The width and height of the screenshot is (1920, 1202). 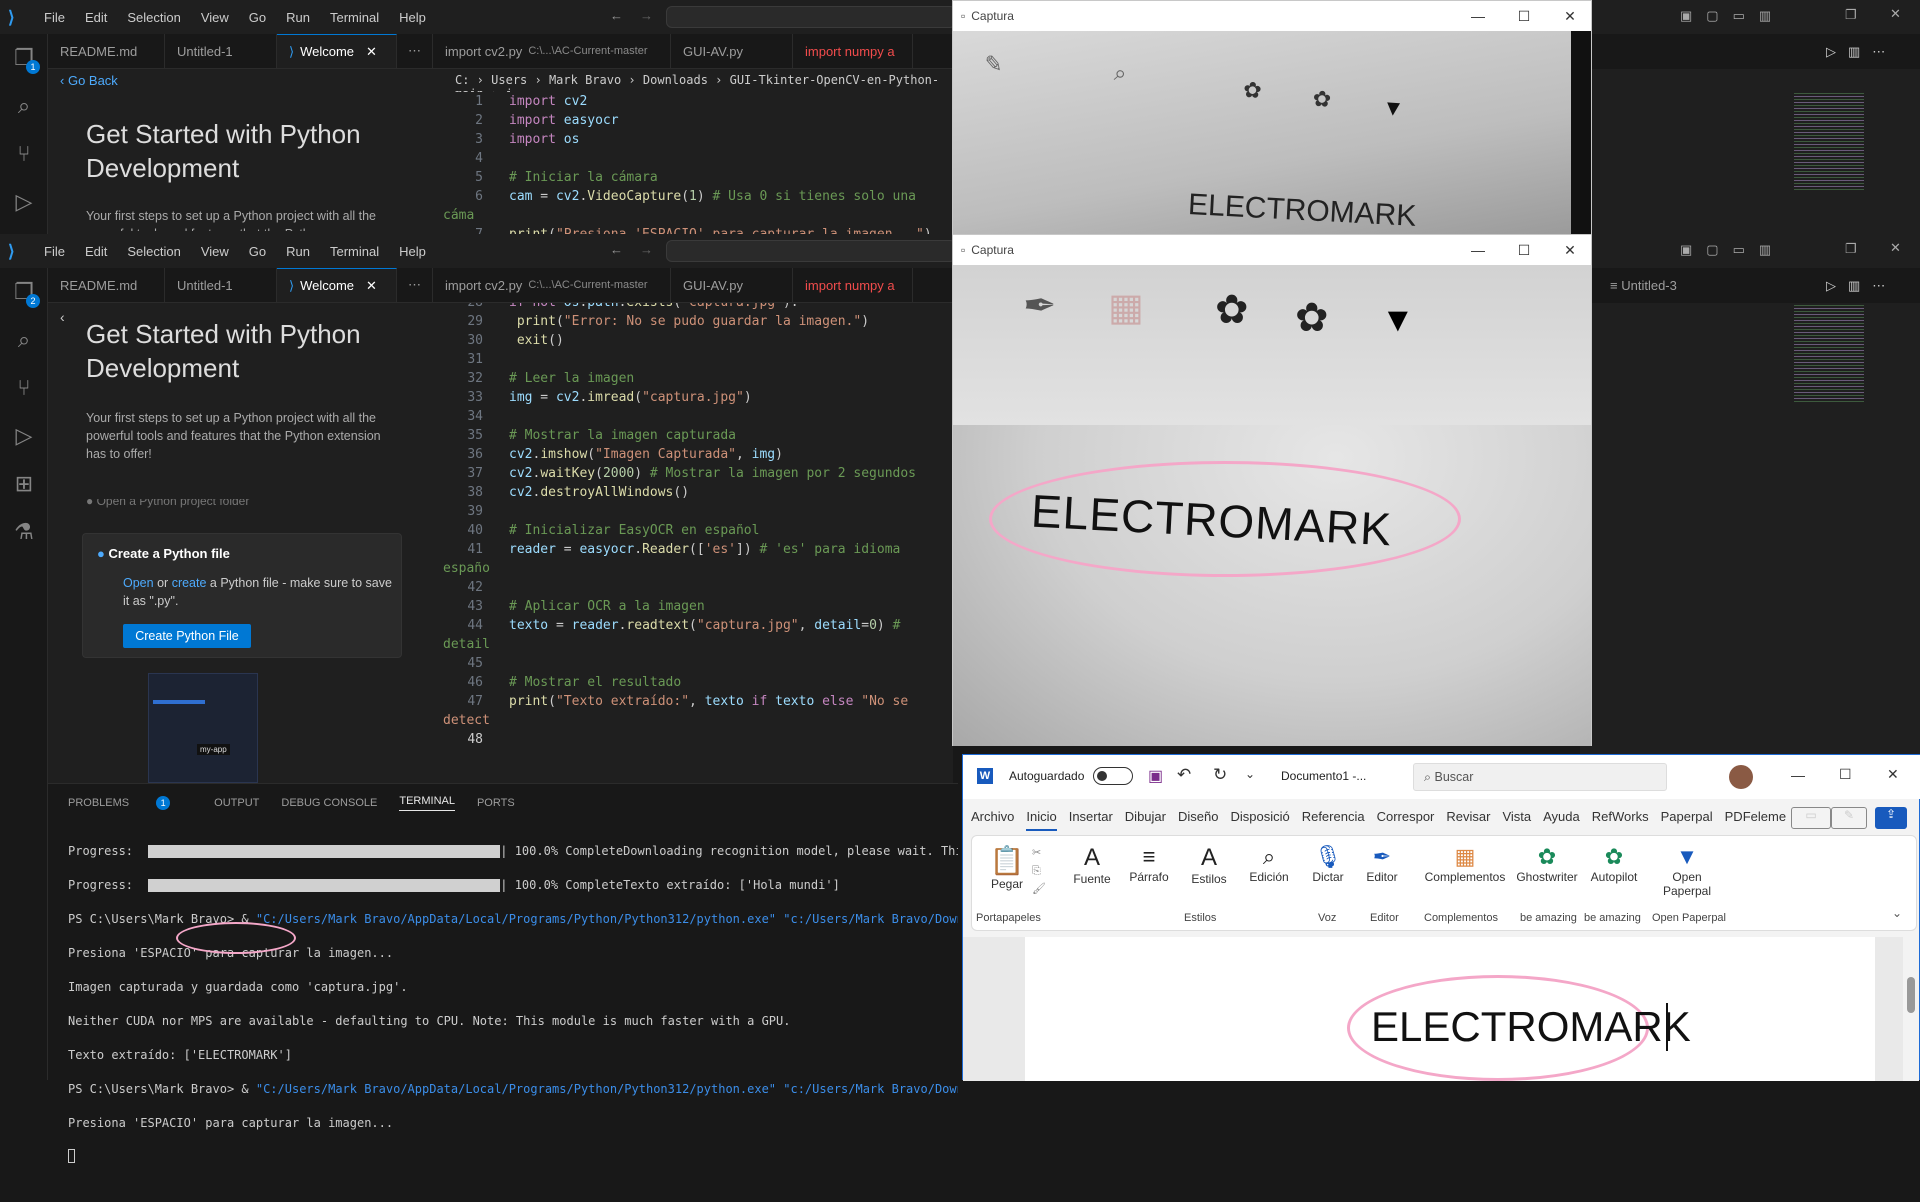 What do you see at coordinates (1516, 820) in the screenshot?
I see `ribbon-tab: Vista` at bounding box center [1516, 820].